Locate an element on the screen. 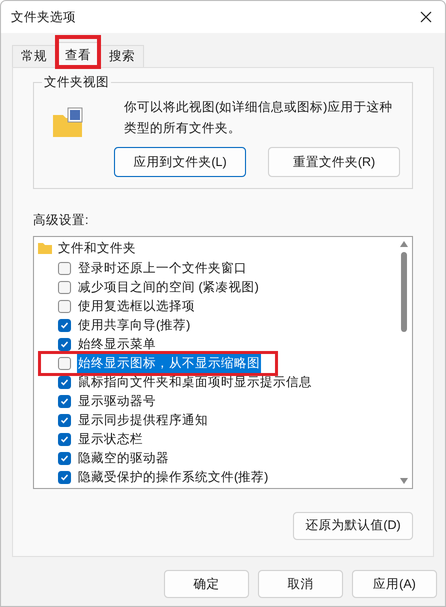 This screenshot has width=446, height=607. scroll-down-icon is located at coordinates (404, 481).